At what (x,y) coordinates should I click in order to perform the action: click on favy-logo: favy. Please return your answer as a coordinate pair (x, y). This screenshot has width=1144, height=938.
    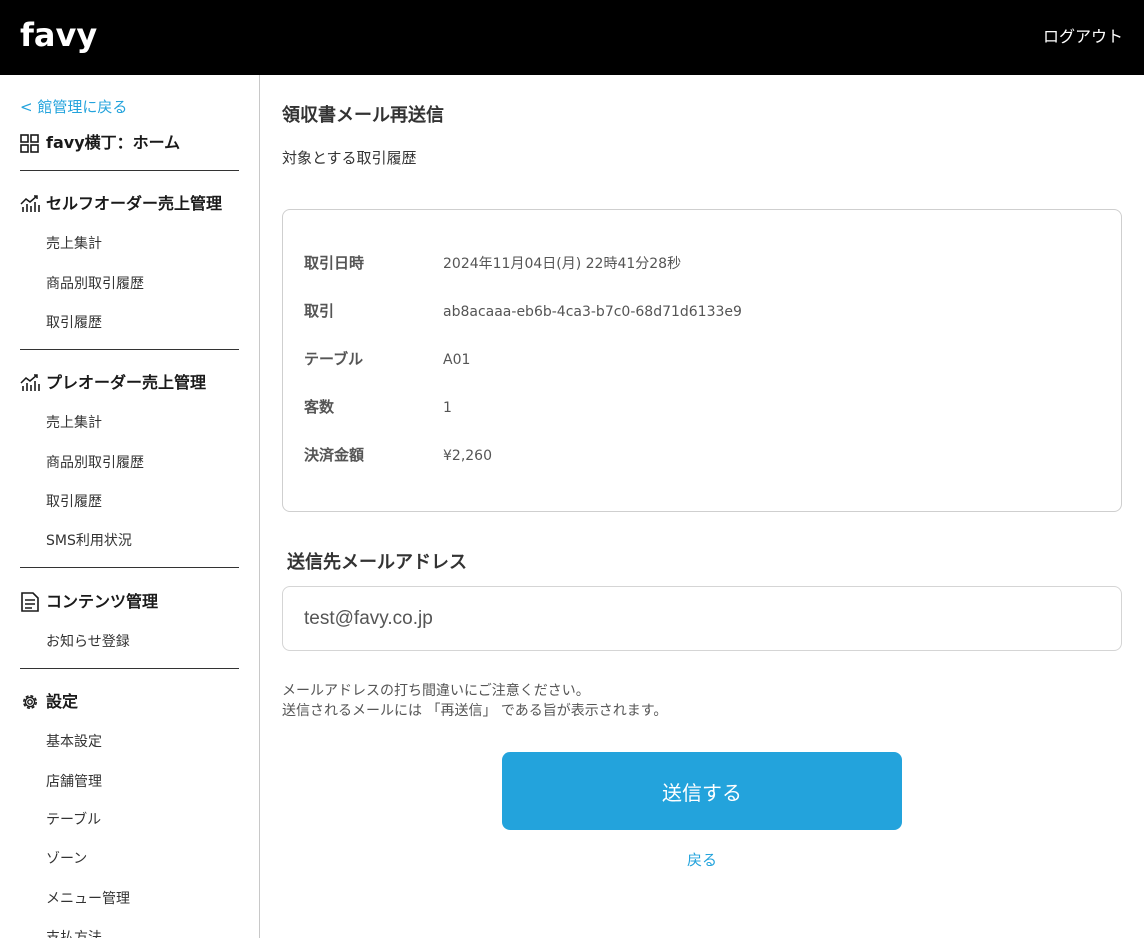
    Looking at the image, I should click on (60, 37).